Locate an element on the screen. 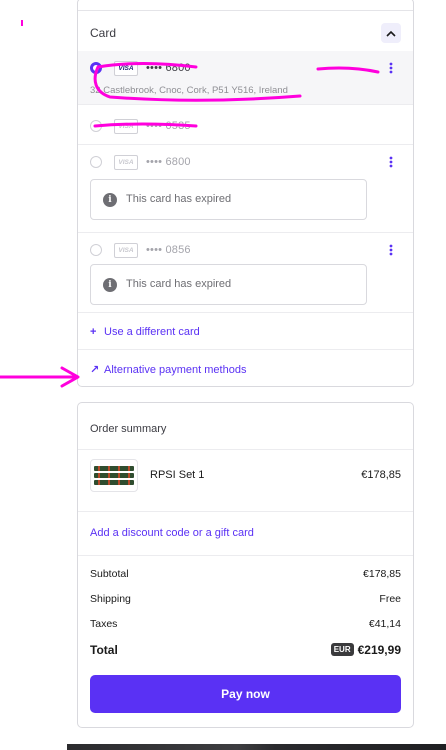  total-label: Total is located at coordinates (104, 650).